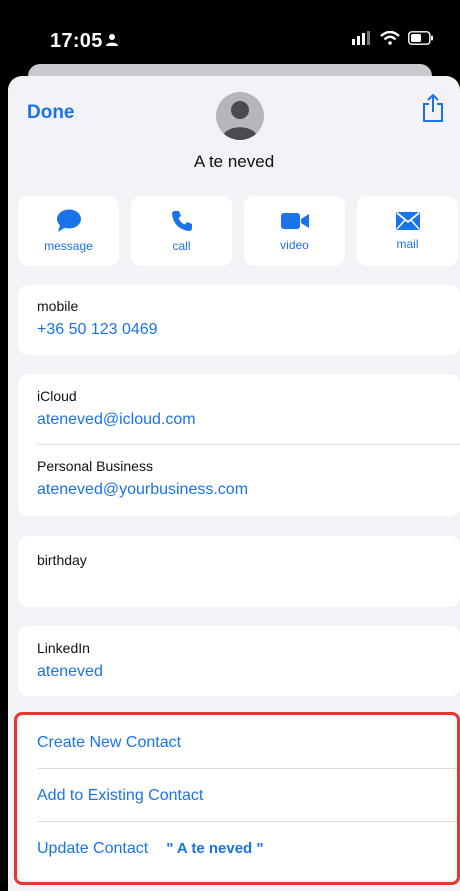  Describe the element at coordinates (407, 244) in the screenshot. I see `mail-action-label: mail` at that location.